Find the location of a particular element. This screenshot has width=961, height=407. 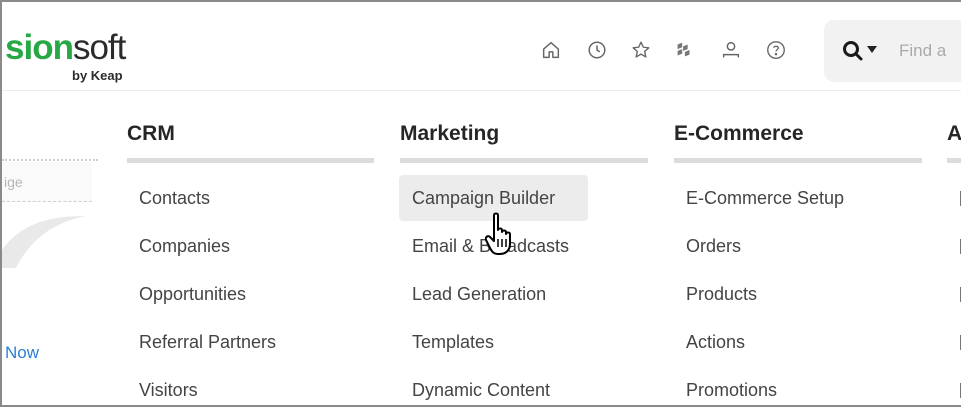

menu-item-templates: Templates is located at coordinates (453, 342).